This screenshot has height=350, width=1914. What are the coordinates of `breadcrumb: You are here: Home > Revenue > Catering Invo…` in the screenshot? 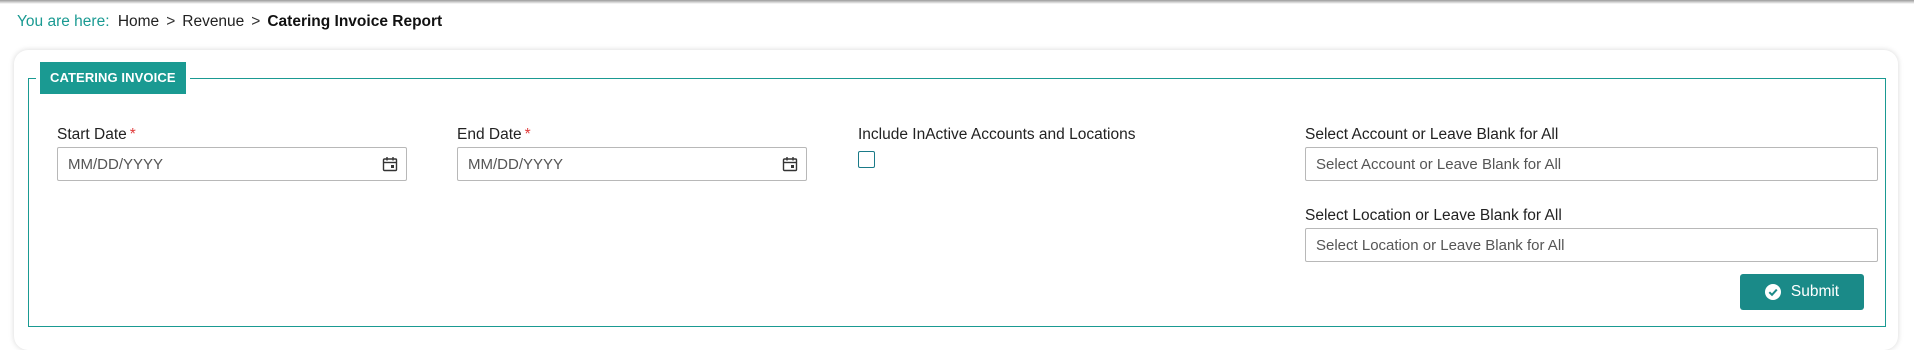 It's located at (229, 22).